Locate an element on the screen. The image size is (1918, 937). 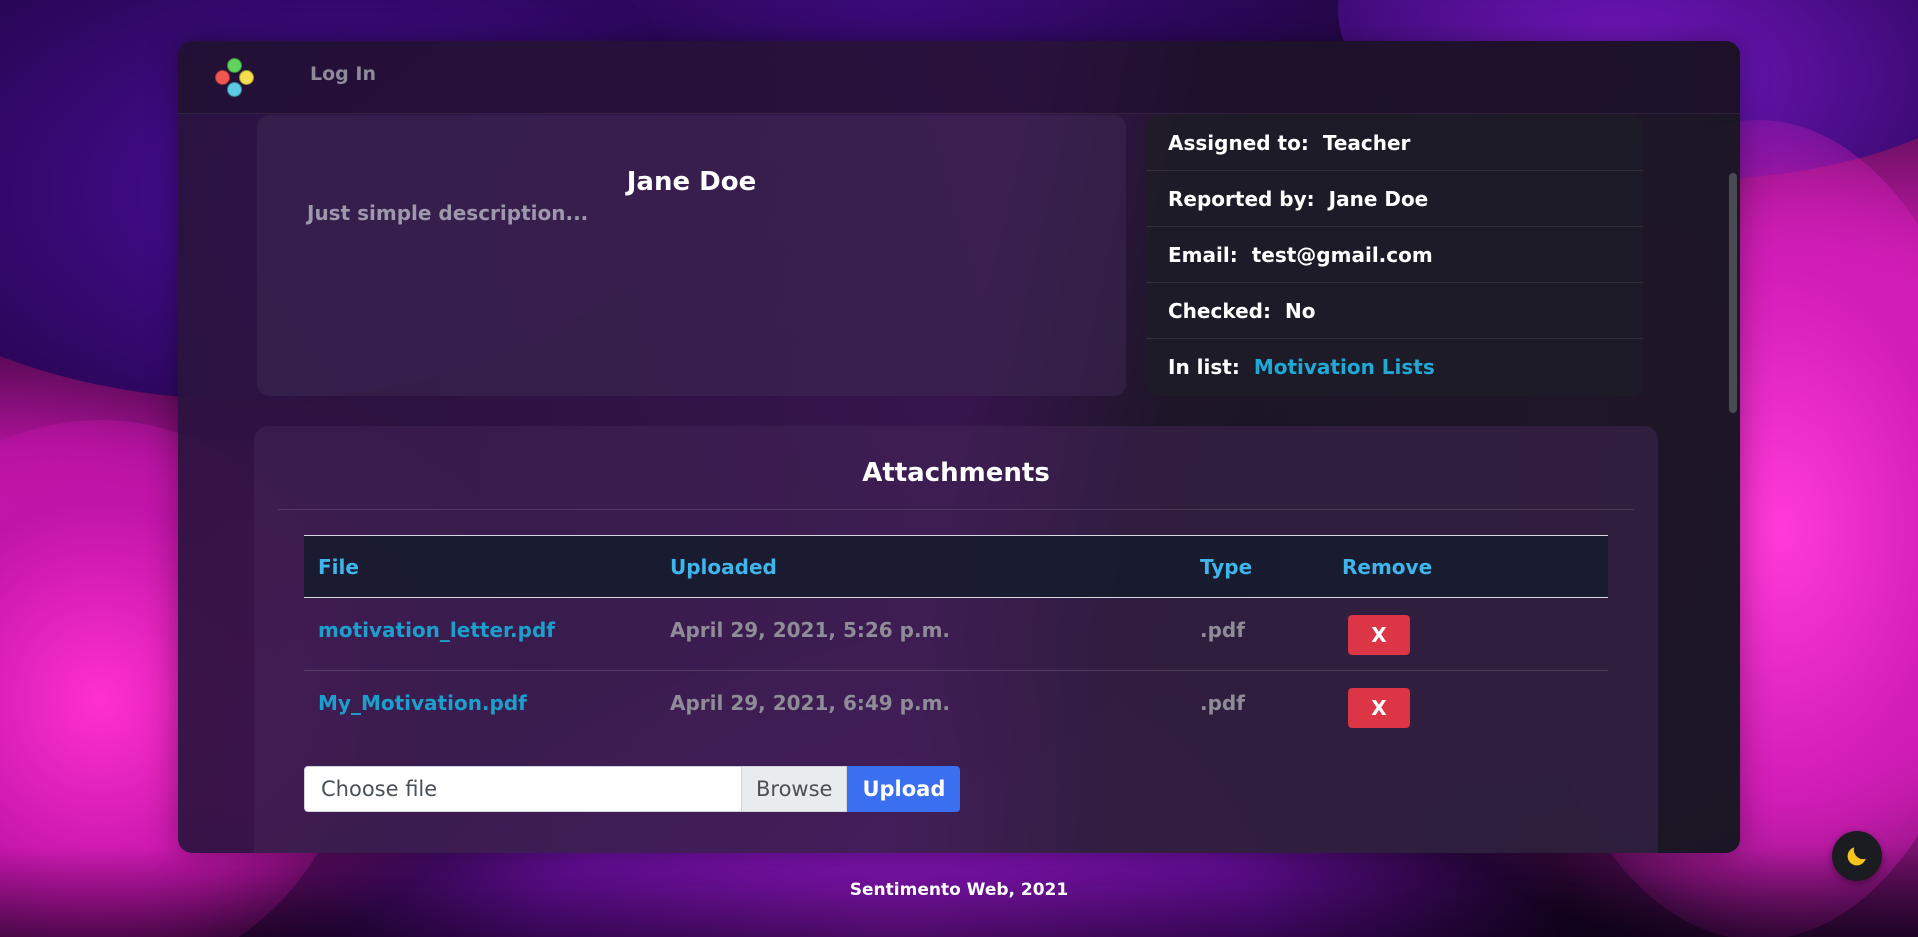
table-header-row: File Uploaded Type Remove is located at coordinates (956, 566).